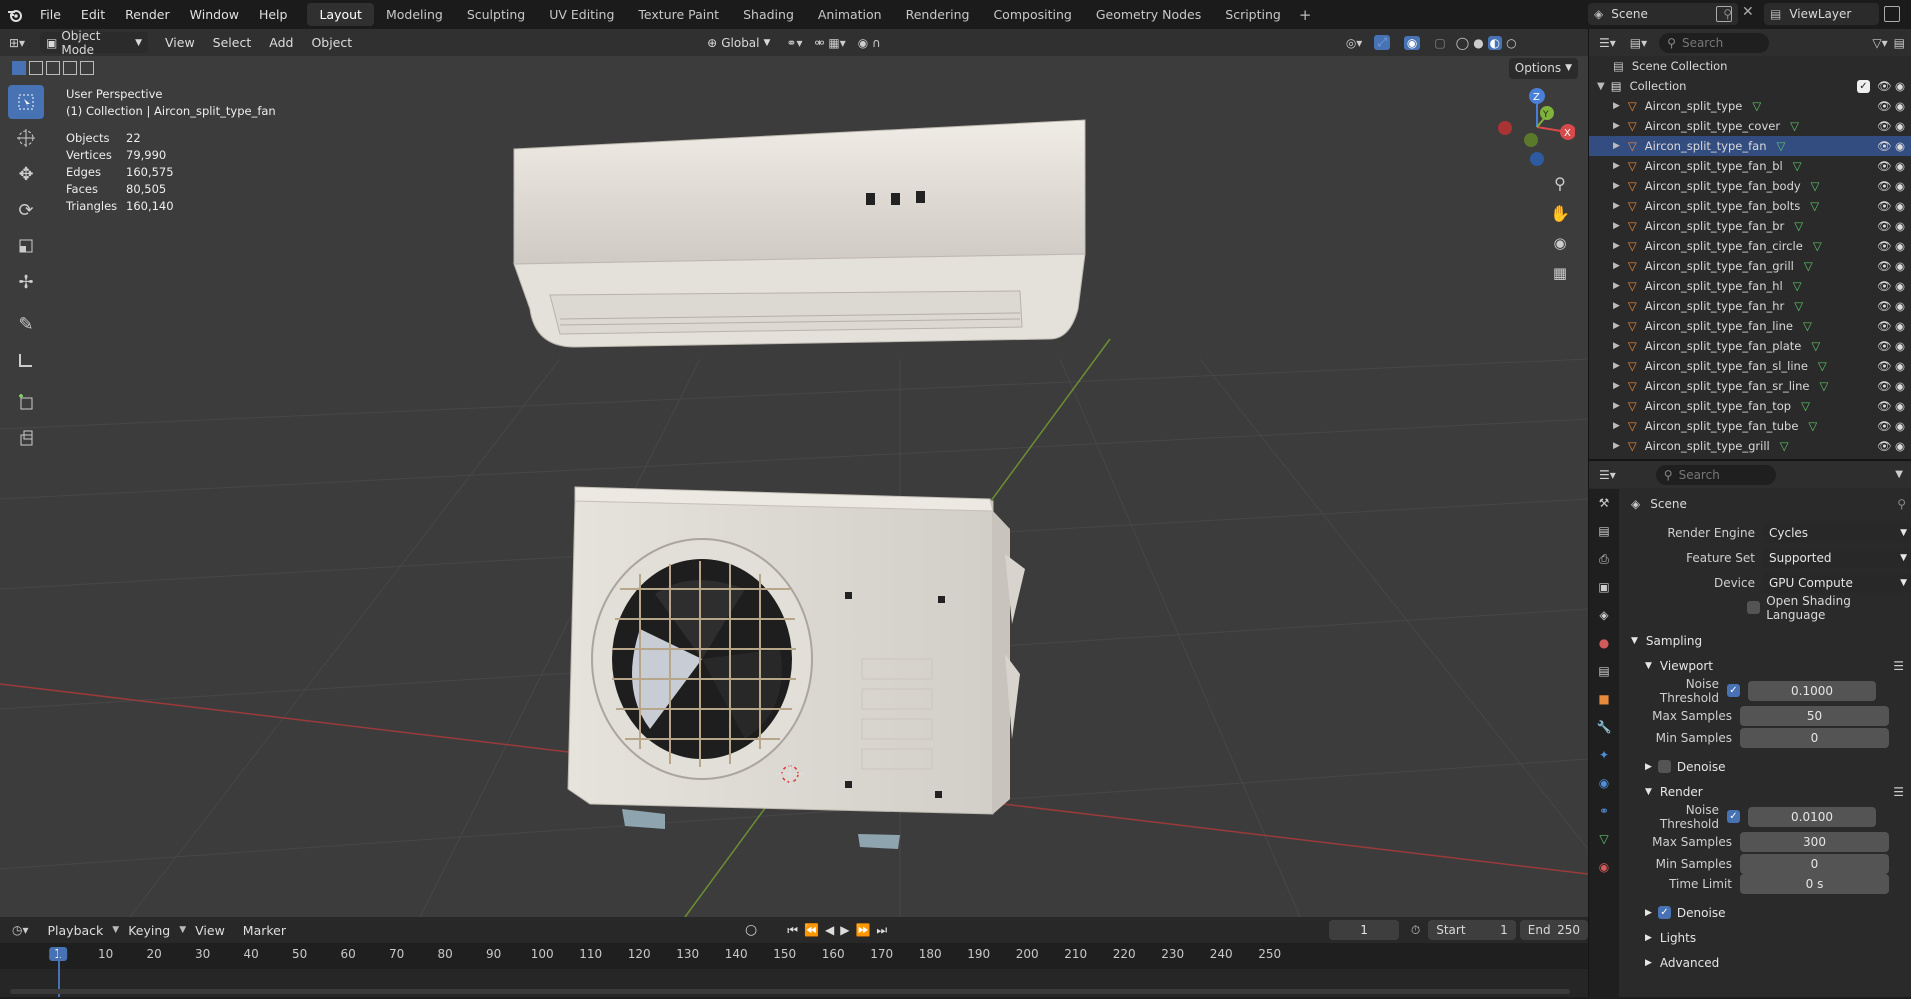 This screenshot has height=999, width=1911. I want to click on next-keyframe-icon: ⏩, so click(862, 930).